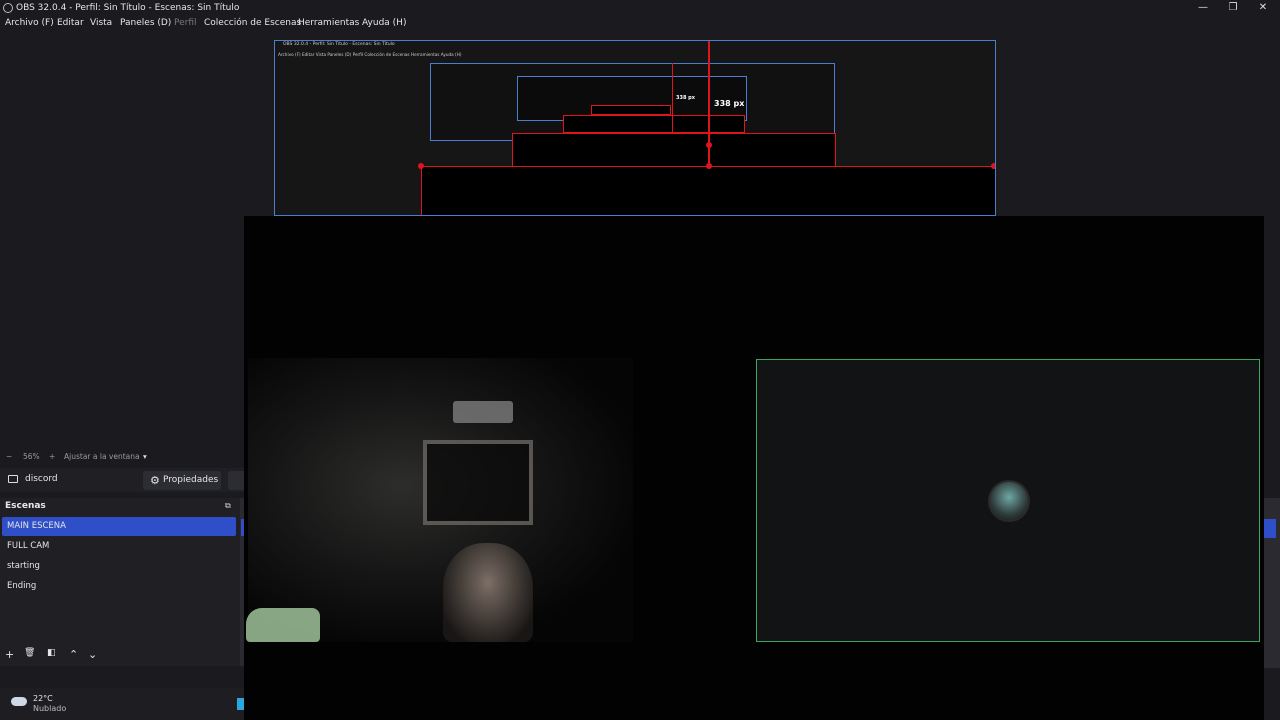 This screenshot has width=1280, height=720. I want to click on scene-item-main-escena: MAIN ESCENA, so click(119, 526).